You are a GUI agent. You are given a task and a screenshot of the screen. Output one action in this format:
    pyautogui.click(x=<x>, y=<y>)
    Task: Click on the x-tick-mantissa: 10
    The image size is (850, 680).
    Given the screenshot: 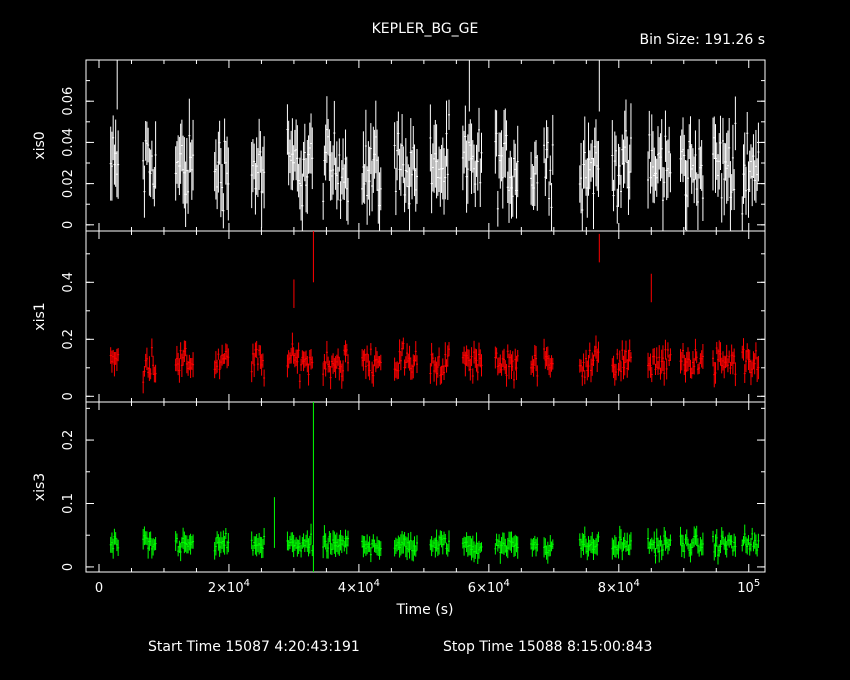 What is the action you would take?
    pyautogui.click(x=745, y=588)
    